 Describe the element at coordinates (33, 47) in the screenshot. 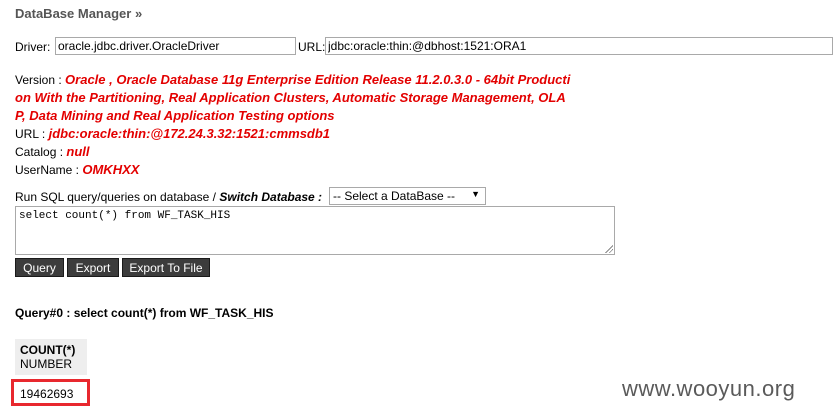

I see `driver-label: Driver:` at that location.